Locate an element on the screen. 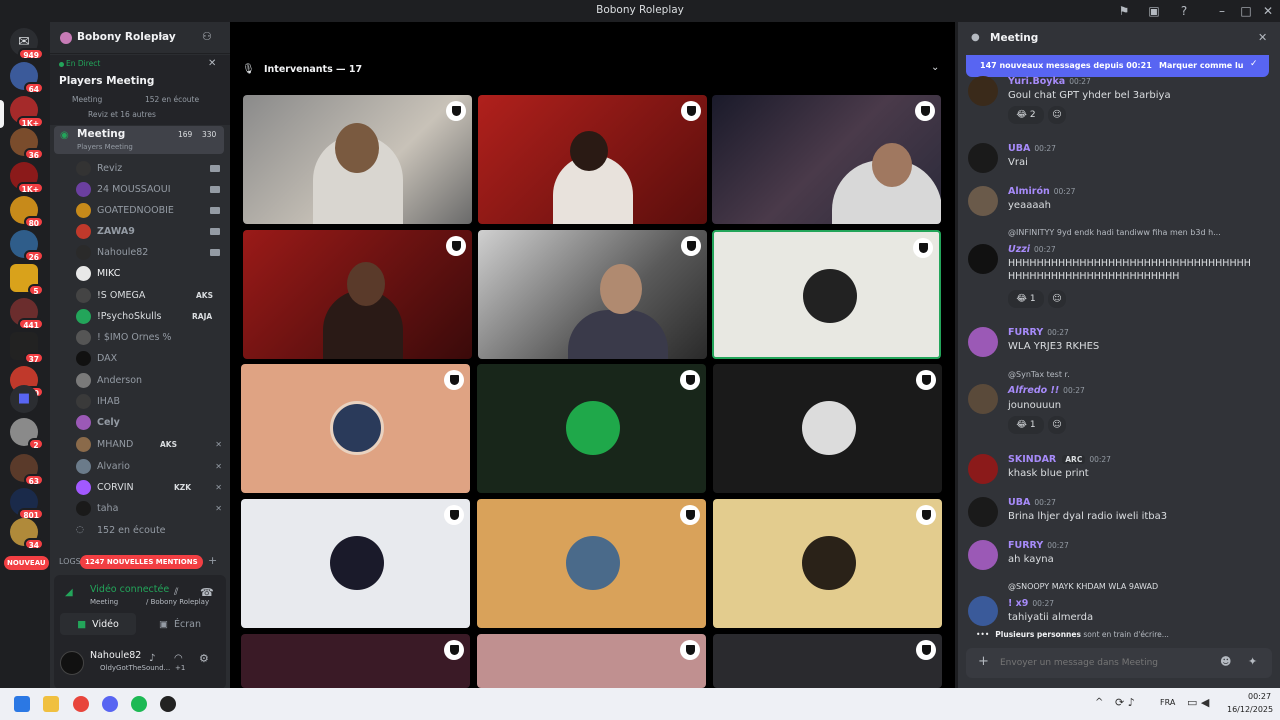  inbox-icon: ⚑ is located at coordinates (1124, 11).